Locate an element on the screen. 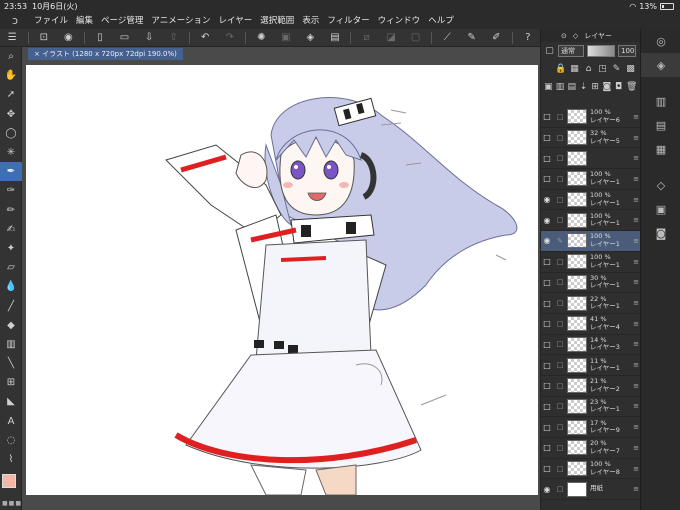 The width and height of the screenshot is (680, 510). menu-file: ファイル is located at coordinates (51, 21).